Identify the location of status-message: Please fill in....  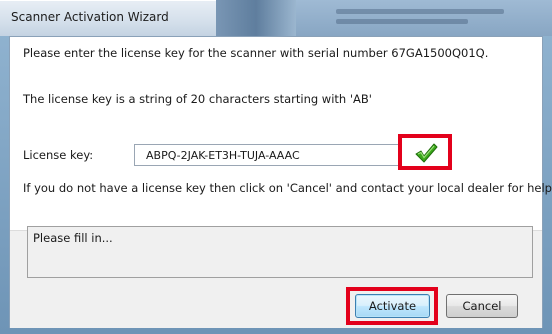
(73, 238).